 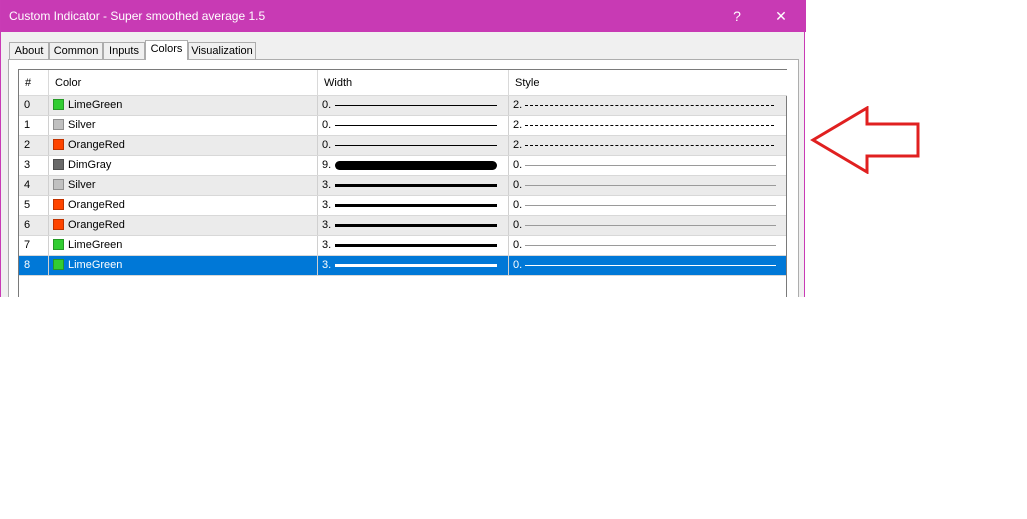 What do you see at coordinates (90, 165) in the screenshot?
I see `color-name: DimGray` at bounding box center [90, 165].